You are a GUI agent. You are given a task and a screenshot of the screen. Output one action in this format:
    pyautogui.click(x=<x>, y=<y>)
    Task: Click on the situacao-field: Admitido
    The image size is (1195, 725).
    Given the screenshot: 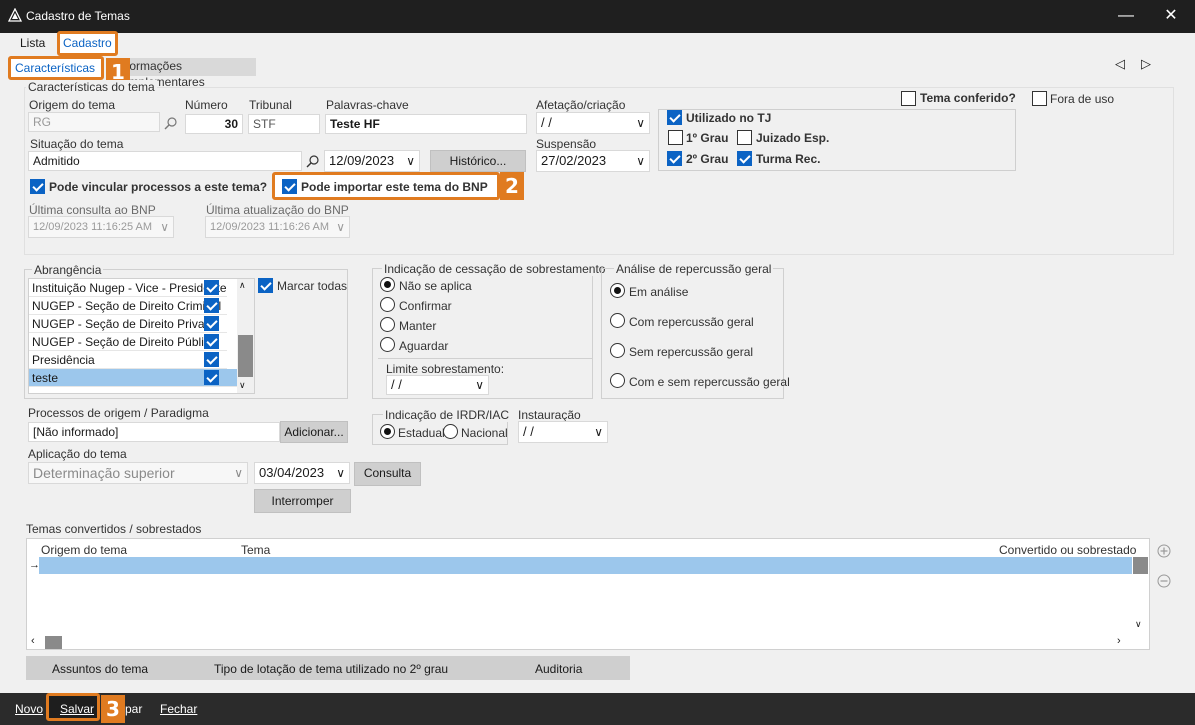 What is the action you would take?
    pyautogui.click(x=165, y=161)
    